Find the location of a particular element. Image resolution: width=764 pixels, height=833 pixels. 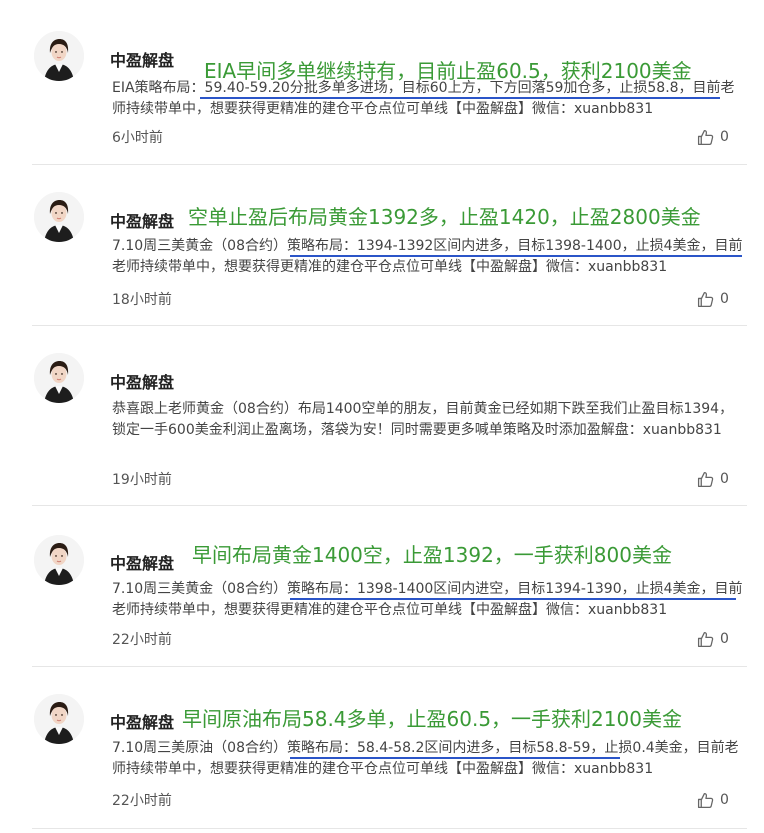

post-time: 19小时前 is located at coordinates (142, 480).